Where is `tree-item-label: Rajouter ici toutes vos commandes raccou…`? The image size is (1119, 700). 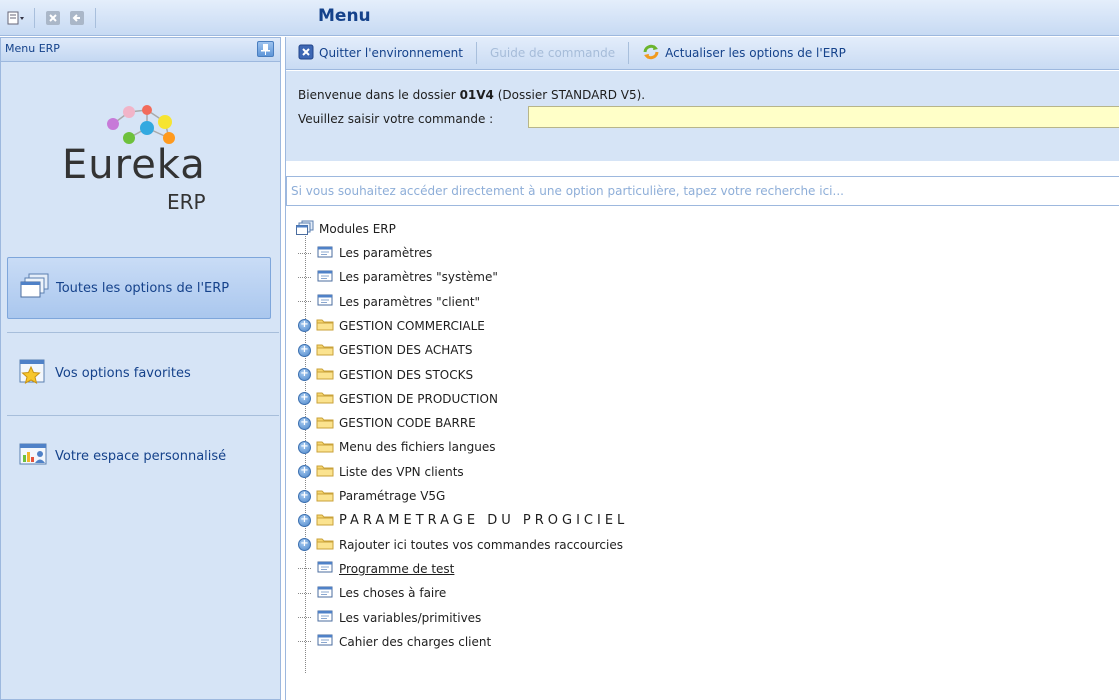 tree-item-label: Rajouter ici toutes vos commandes raccou… is located at coordinates (481, 544).